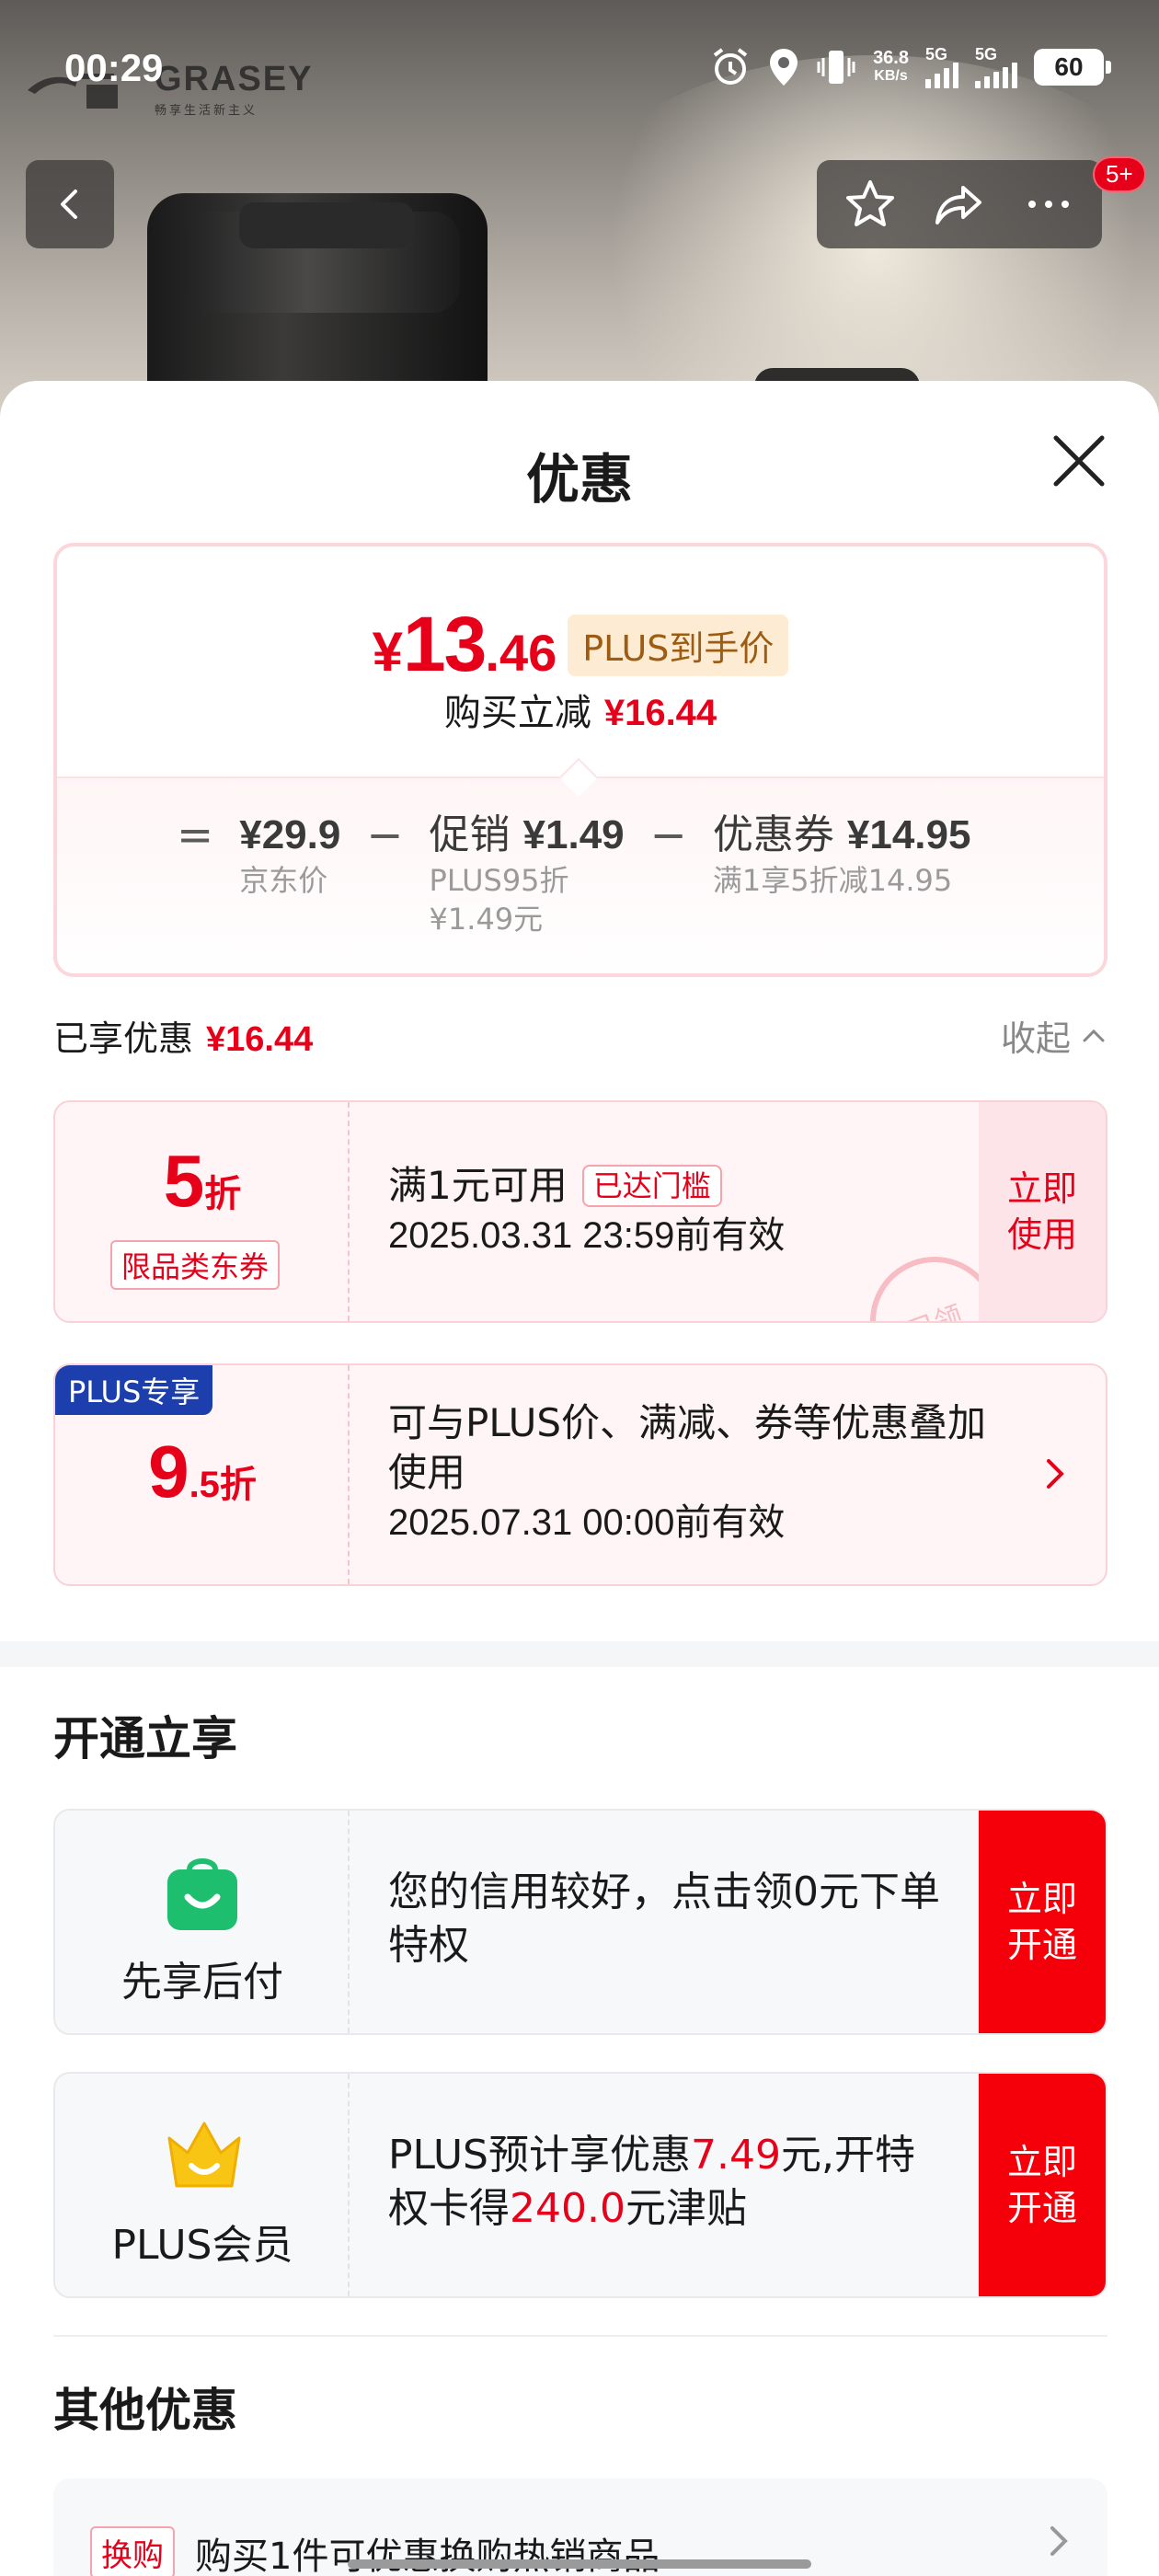 The height and width of the screenshot is (2576, 1159). Describe the element at coordinates (891, 58) in the screenshot. I see `net-speed-value: 36.8` at that location.